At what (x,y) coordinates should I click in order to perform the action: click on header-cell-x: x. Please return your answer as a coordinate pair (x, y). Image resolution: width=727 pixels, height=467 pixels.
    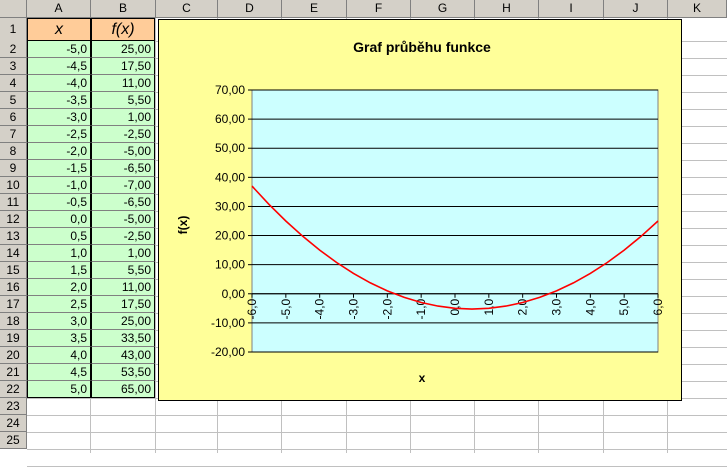
    Looking at the image, I should click on (59, 29).